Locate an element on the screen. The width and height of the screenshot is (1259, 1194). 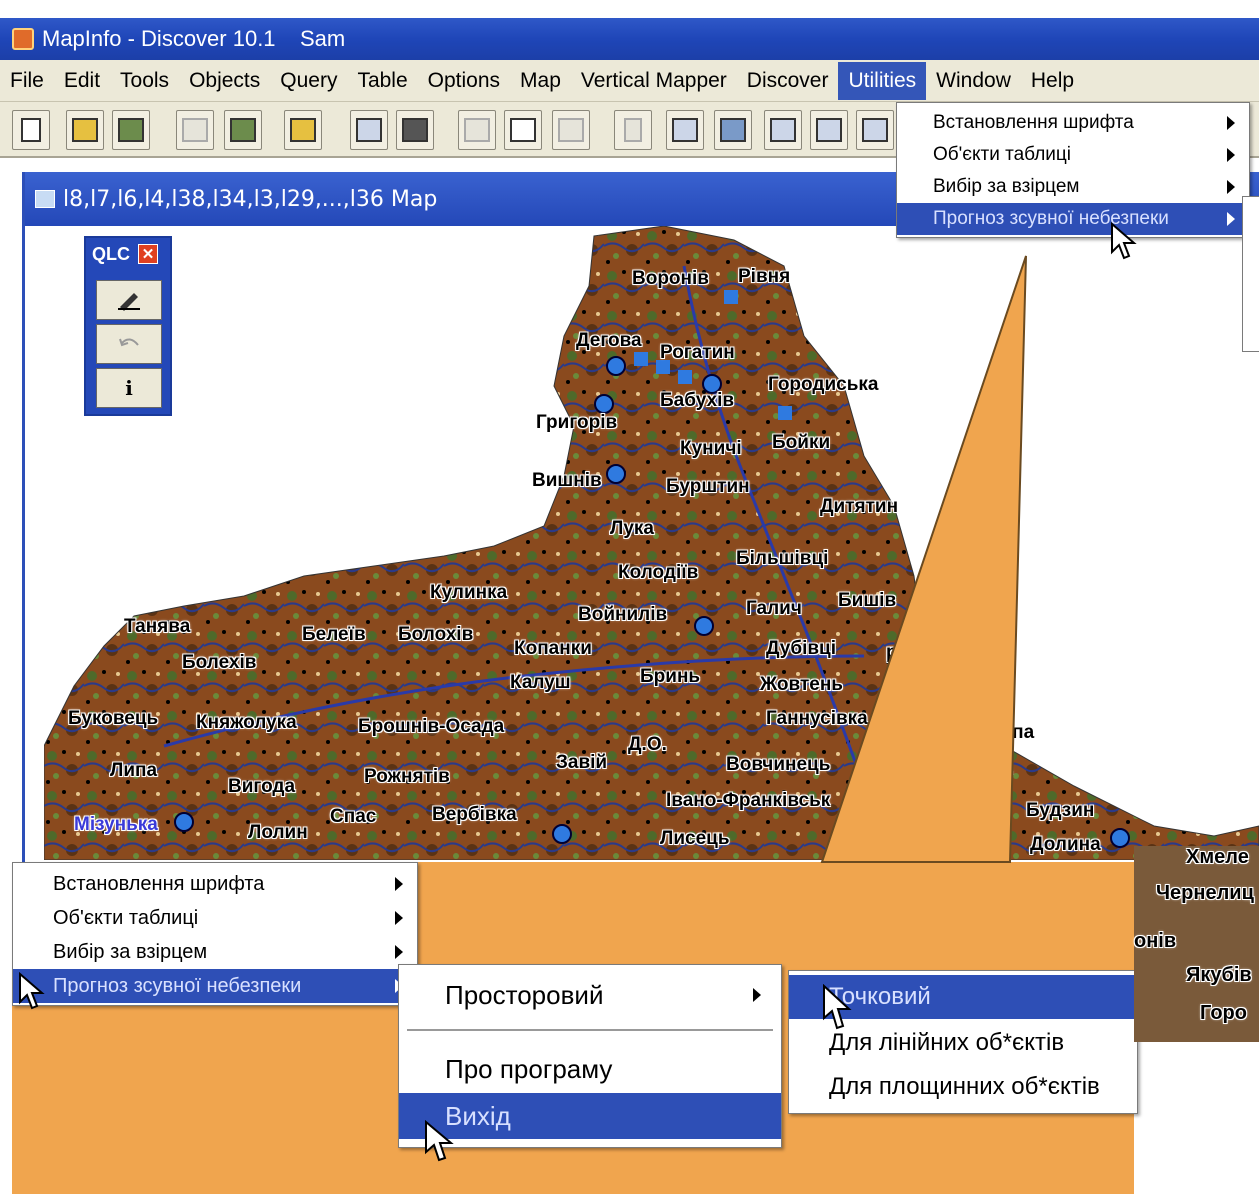
menu-item-about: Про програму is located at coordinates (590, 1069).